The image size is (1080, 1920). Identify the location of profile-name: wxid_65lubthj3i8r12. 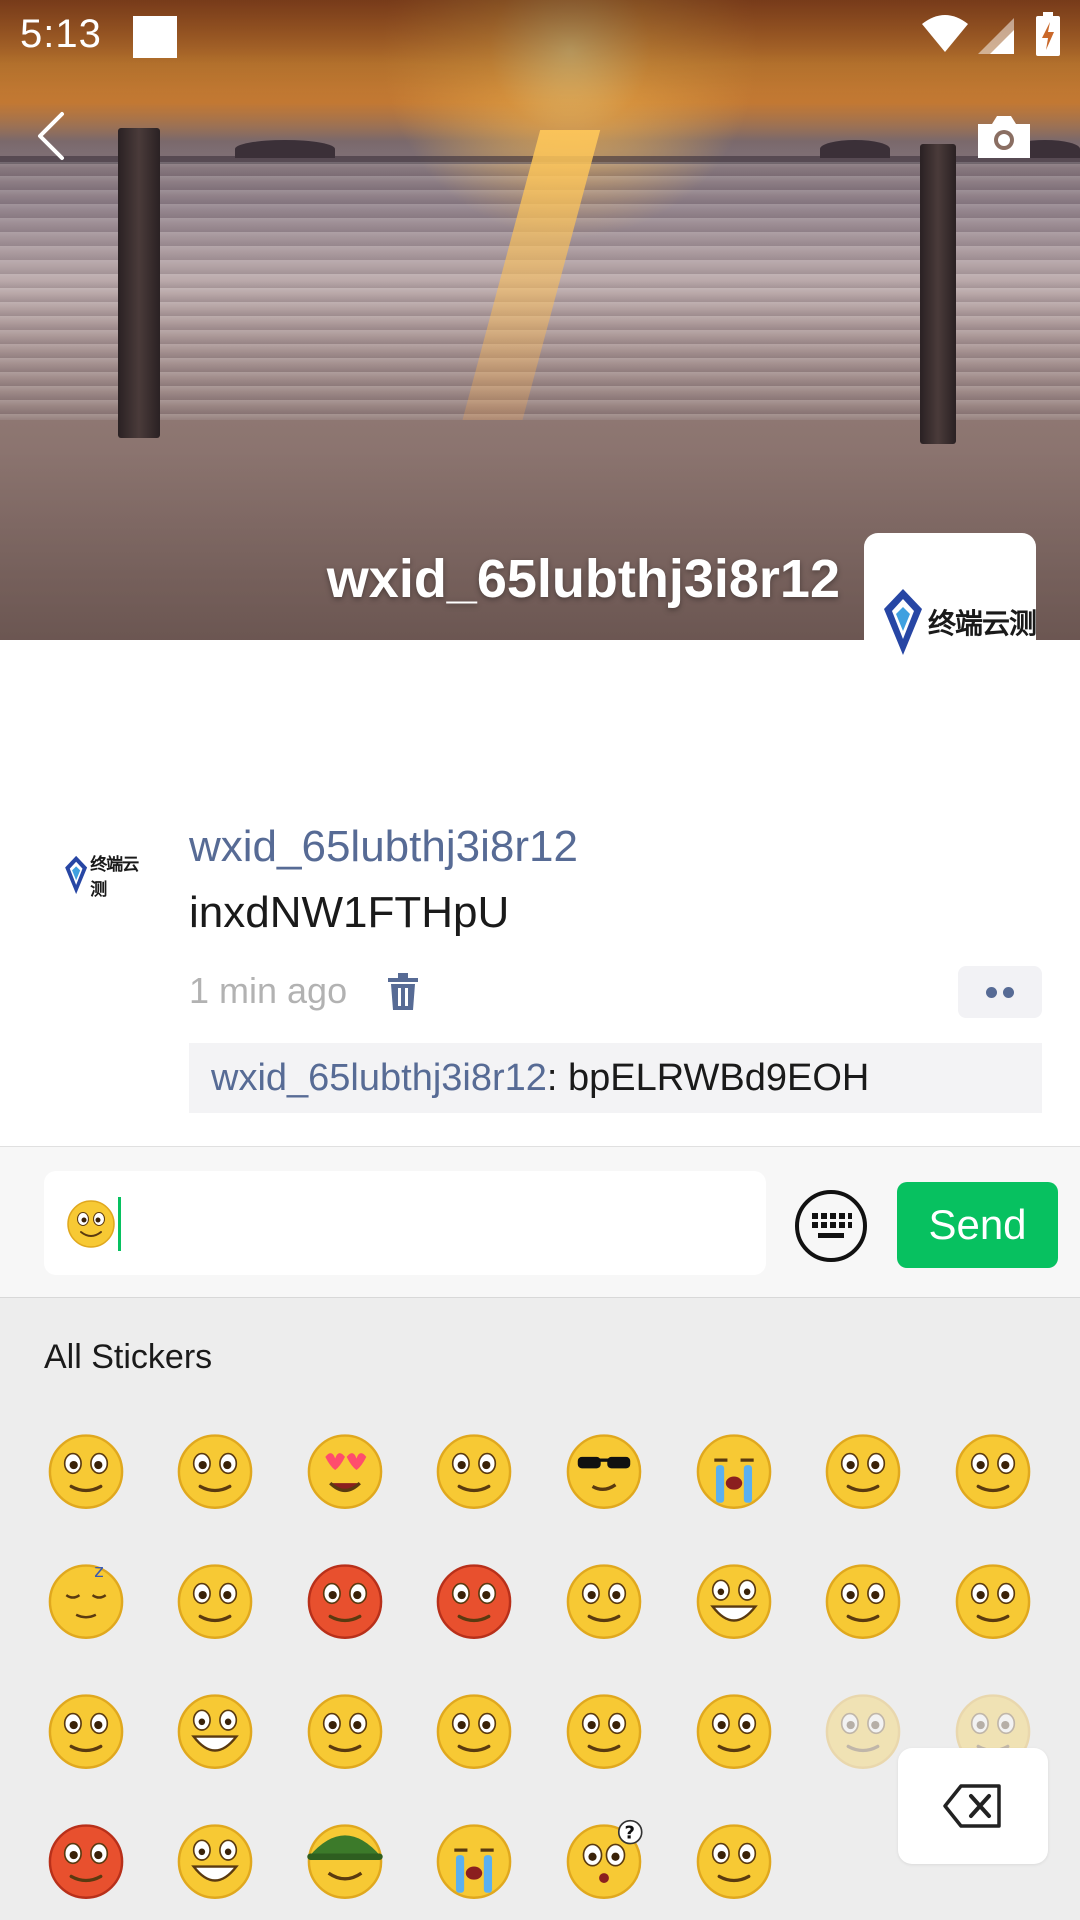
(583, 579).